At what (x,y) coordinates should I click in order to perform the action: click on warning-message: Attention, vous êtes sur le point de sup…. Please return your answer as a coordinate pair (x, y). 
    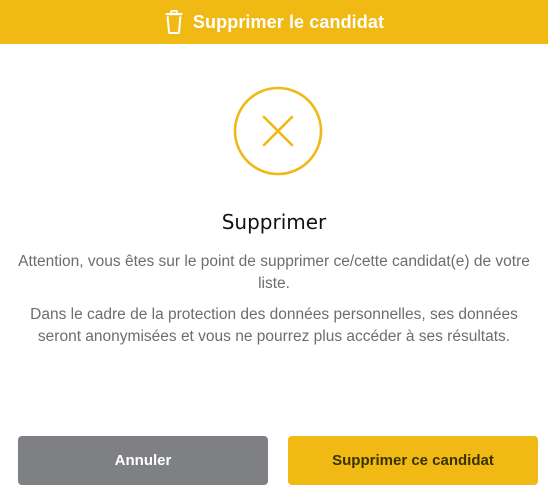
    Looking at the image, I should click on (274, 272).